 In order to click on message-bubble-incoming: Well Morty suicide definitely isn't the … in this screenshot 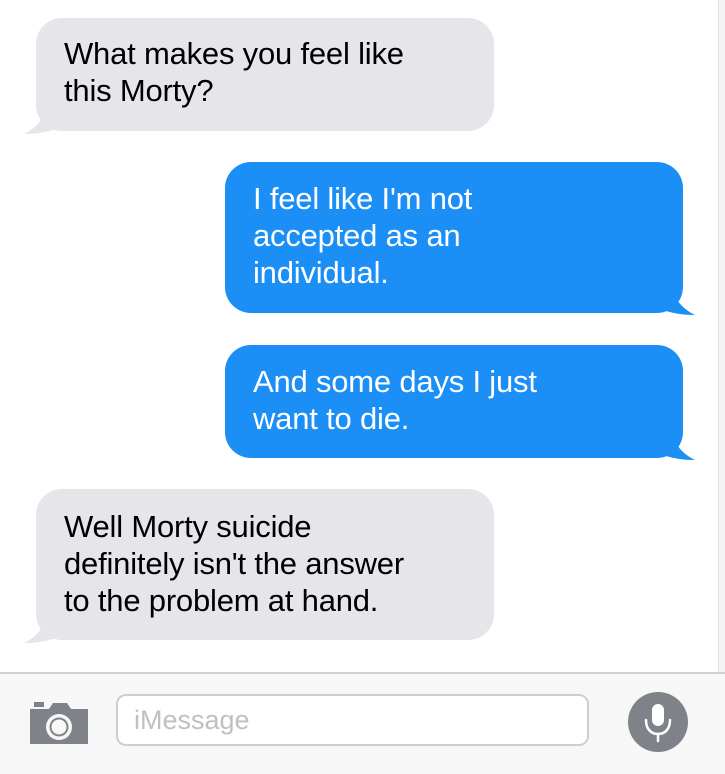, I will do `click(265, 564)`.